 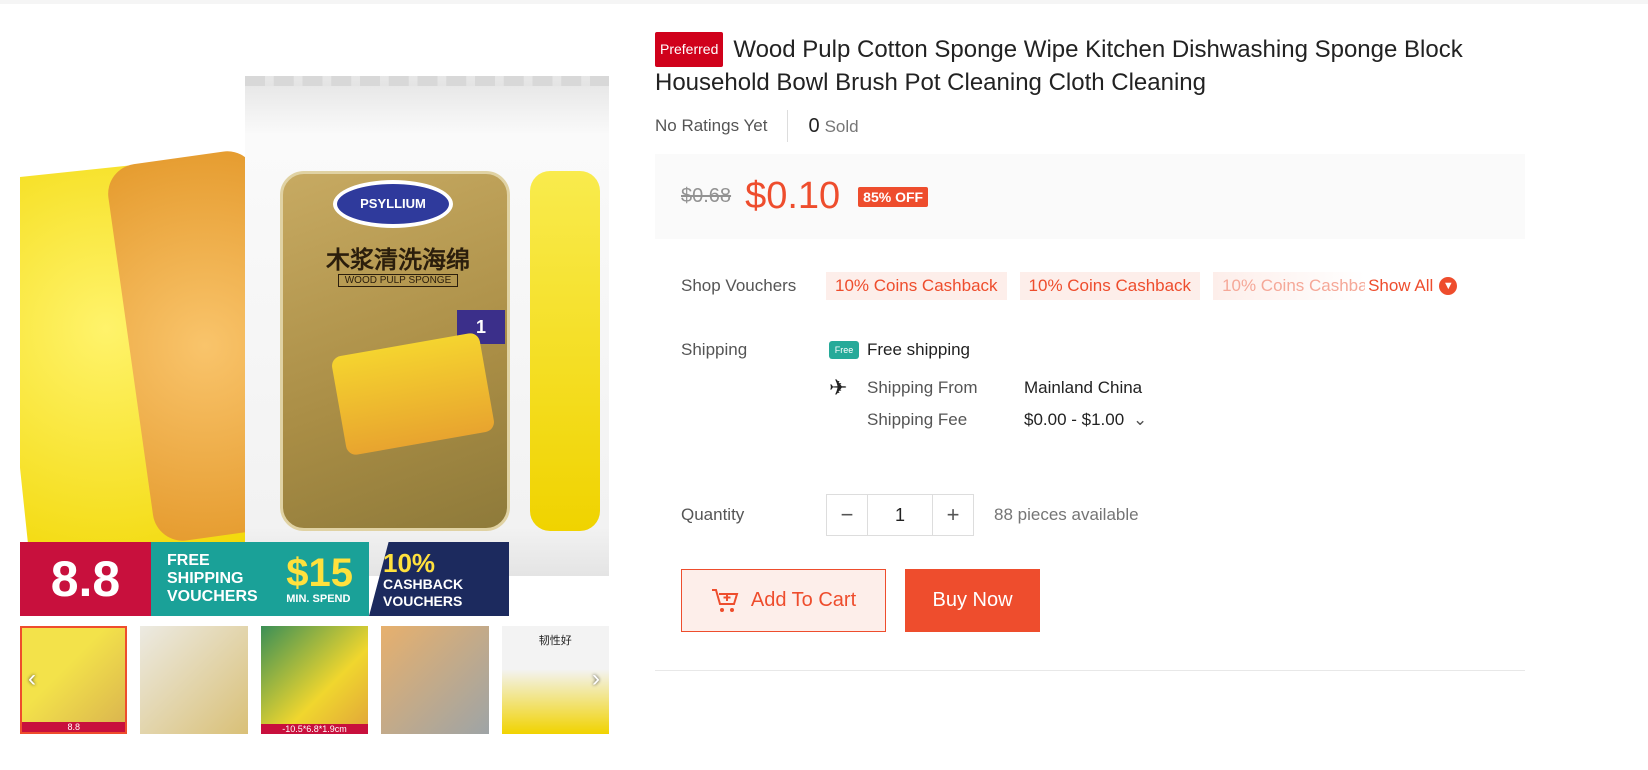 I want to click on promo-event: 8.8, so click(x=85, y=579).